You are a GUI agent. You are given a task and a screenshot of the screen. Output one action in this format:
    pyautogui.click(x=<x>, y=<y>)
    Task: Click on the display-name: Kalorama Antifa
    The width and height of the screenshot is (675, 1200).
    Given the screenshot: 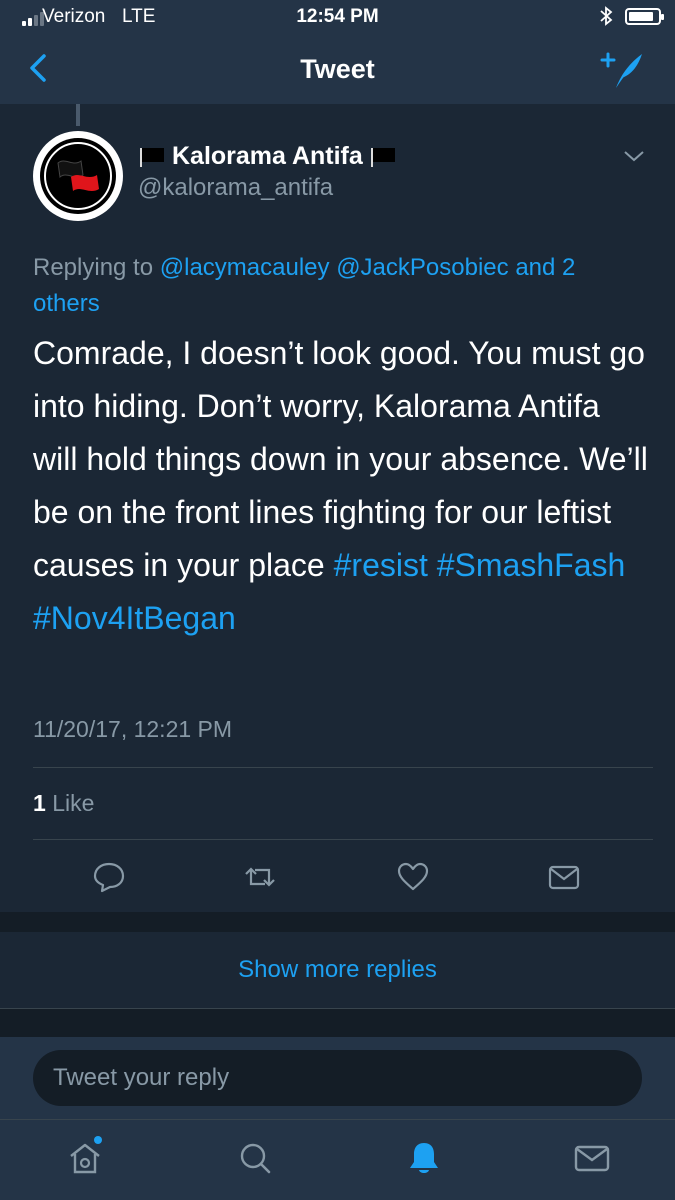 What is the action you would take?
    pyautogui.click(x=267, y=156)
    